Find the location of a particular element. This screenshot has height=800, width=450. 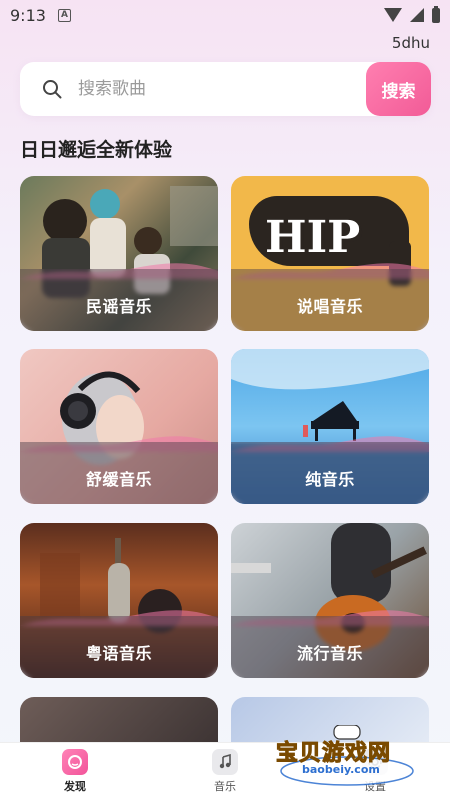

nav-label: 发现 is located at coordinates (75, 786).